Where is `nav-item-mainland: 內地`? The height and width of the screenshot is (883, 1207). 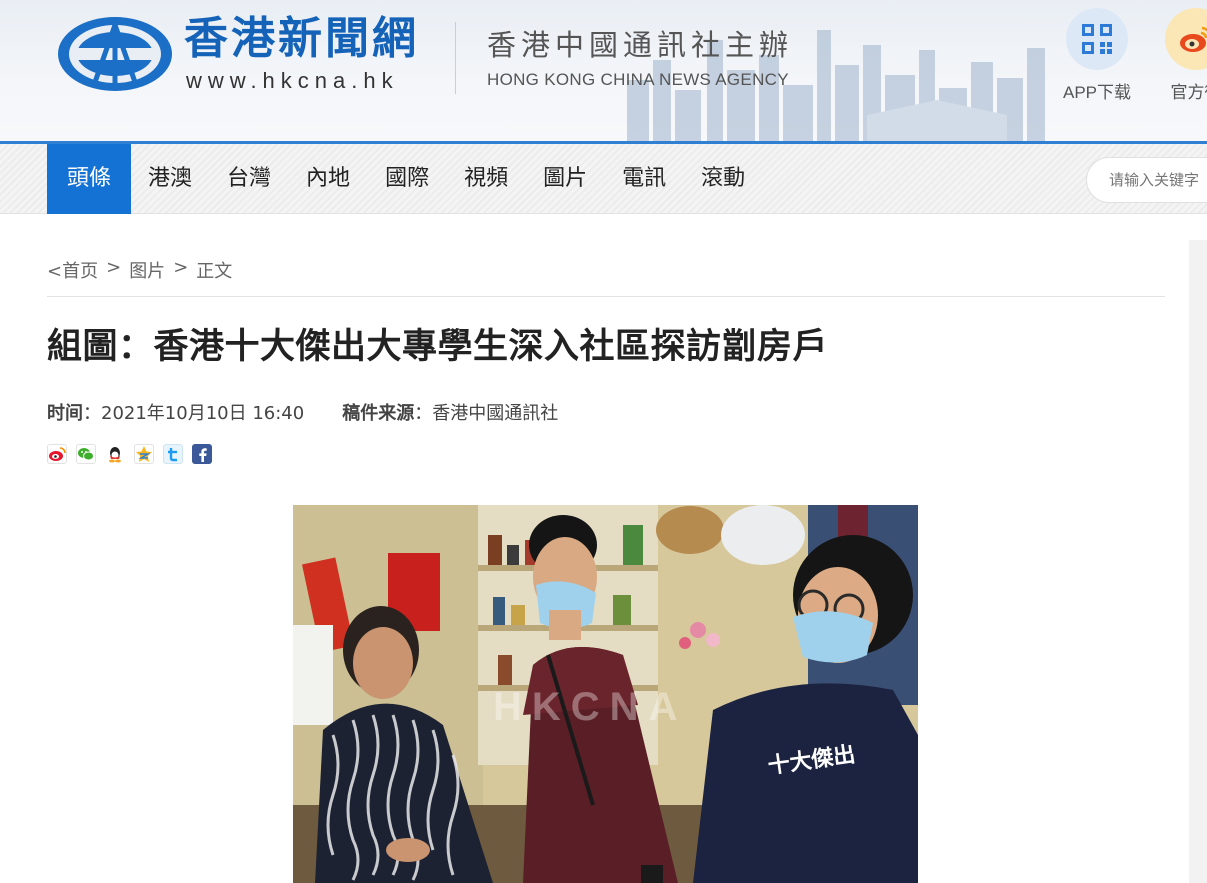 nav-item-mainland: 內地 is located at coordinates (328, 179).